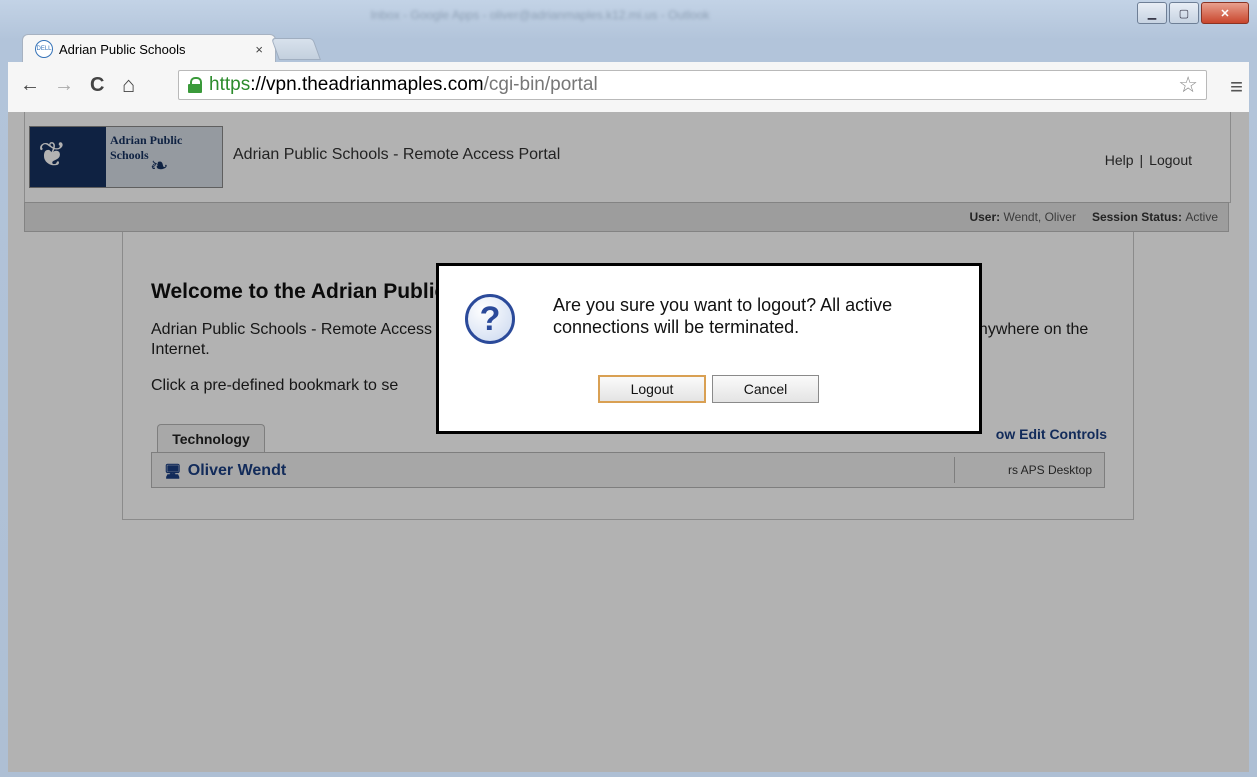 The height and width of the screenshot is (777, 1257). I want to click on tab-title: Adrian Public Schools, so click(122, 49).